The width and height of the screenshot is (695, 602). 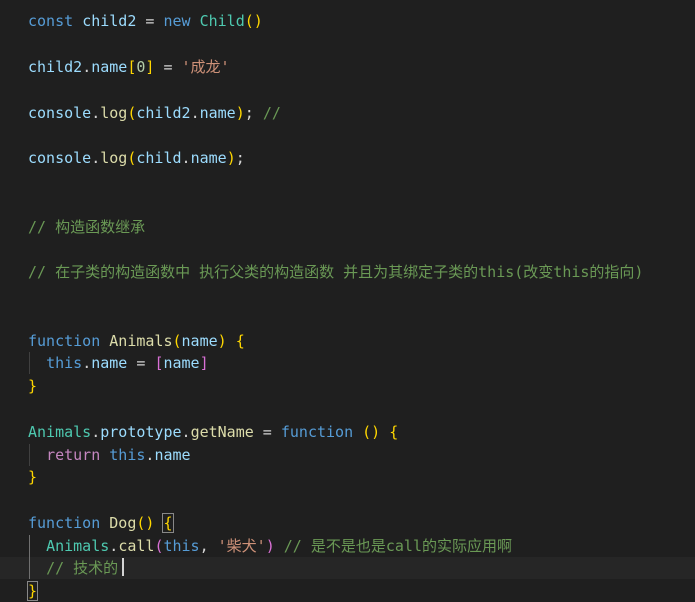 What do you see at coordinates (141, 432) in the screenshot?
I see `code-token: prototype` at bounding box center [141, 432].